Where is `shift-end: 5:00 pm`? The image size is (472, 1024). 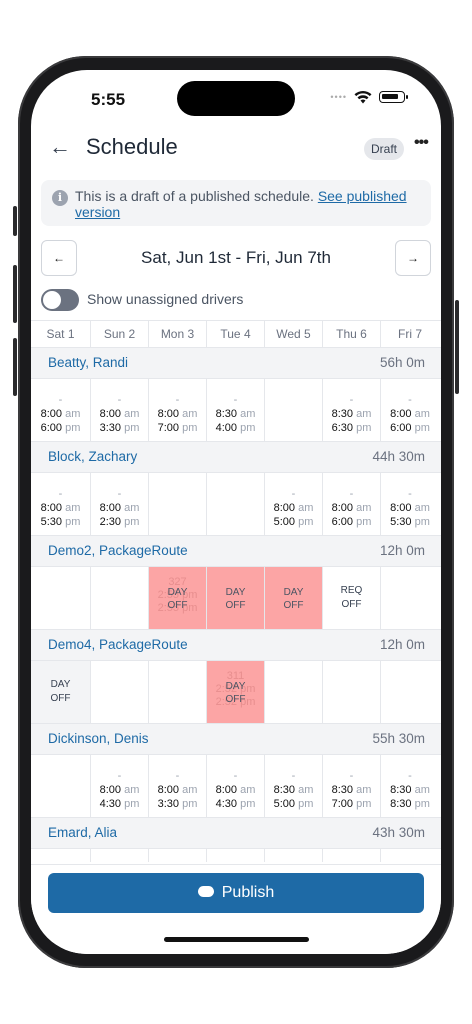 shift-end: 5:00 pm is located at coordinates (293, 522).